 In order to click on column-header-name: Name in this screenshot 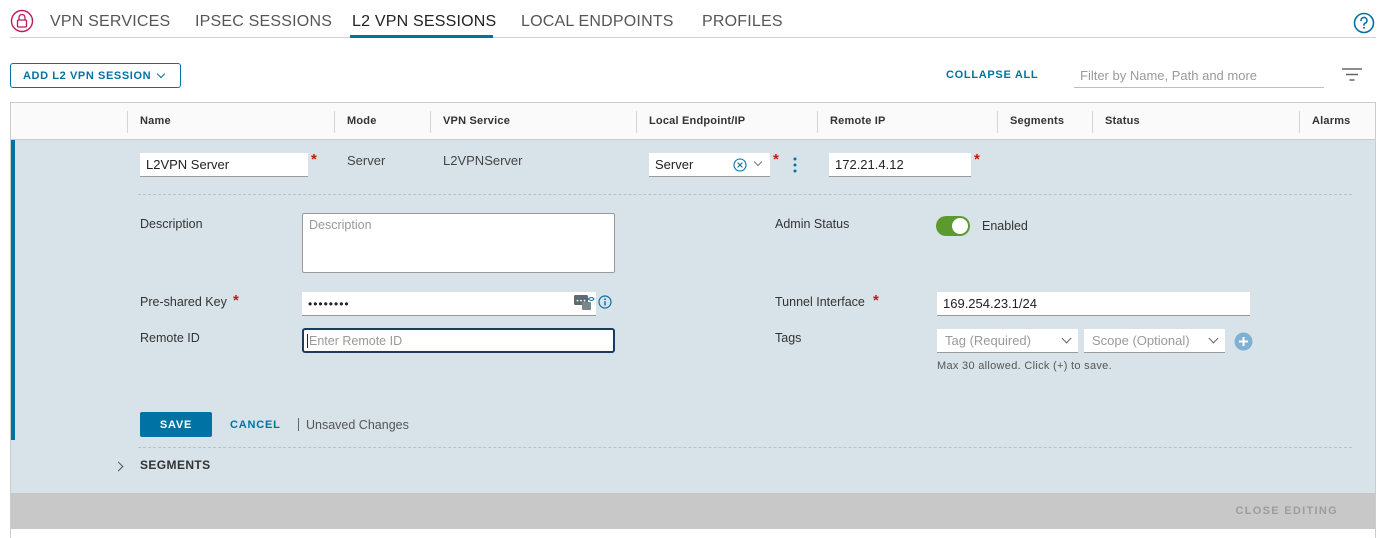, I will do `click(155, 121)`.